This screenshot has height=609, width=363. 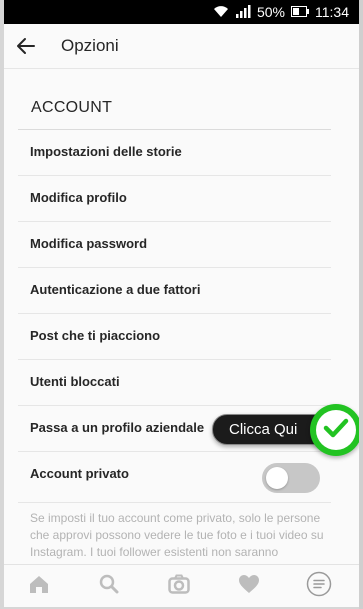 What do you see at coordinates (174, 337) in the screenshot?
I see `menu-item-liked-posts: Post che ti piacciono` at bounding box center [174, 337].